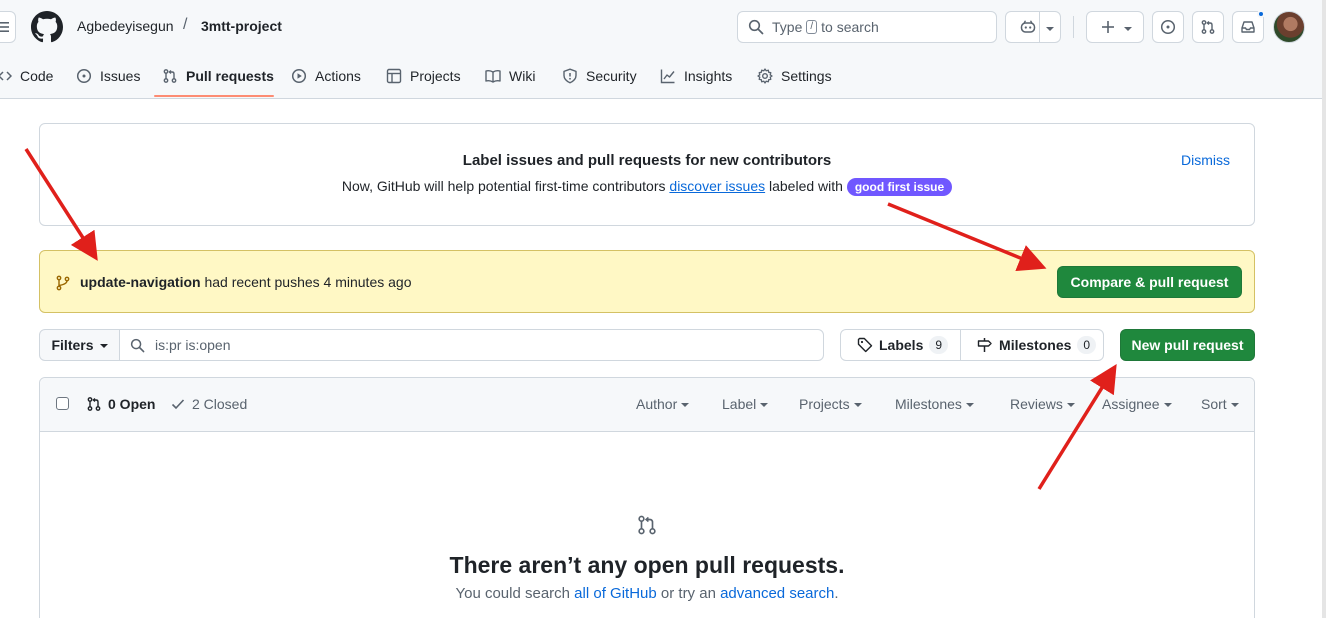 This screenshot has height=618, width=1326. I want to click on open-filter: 0 Open, so click(120, 404).